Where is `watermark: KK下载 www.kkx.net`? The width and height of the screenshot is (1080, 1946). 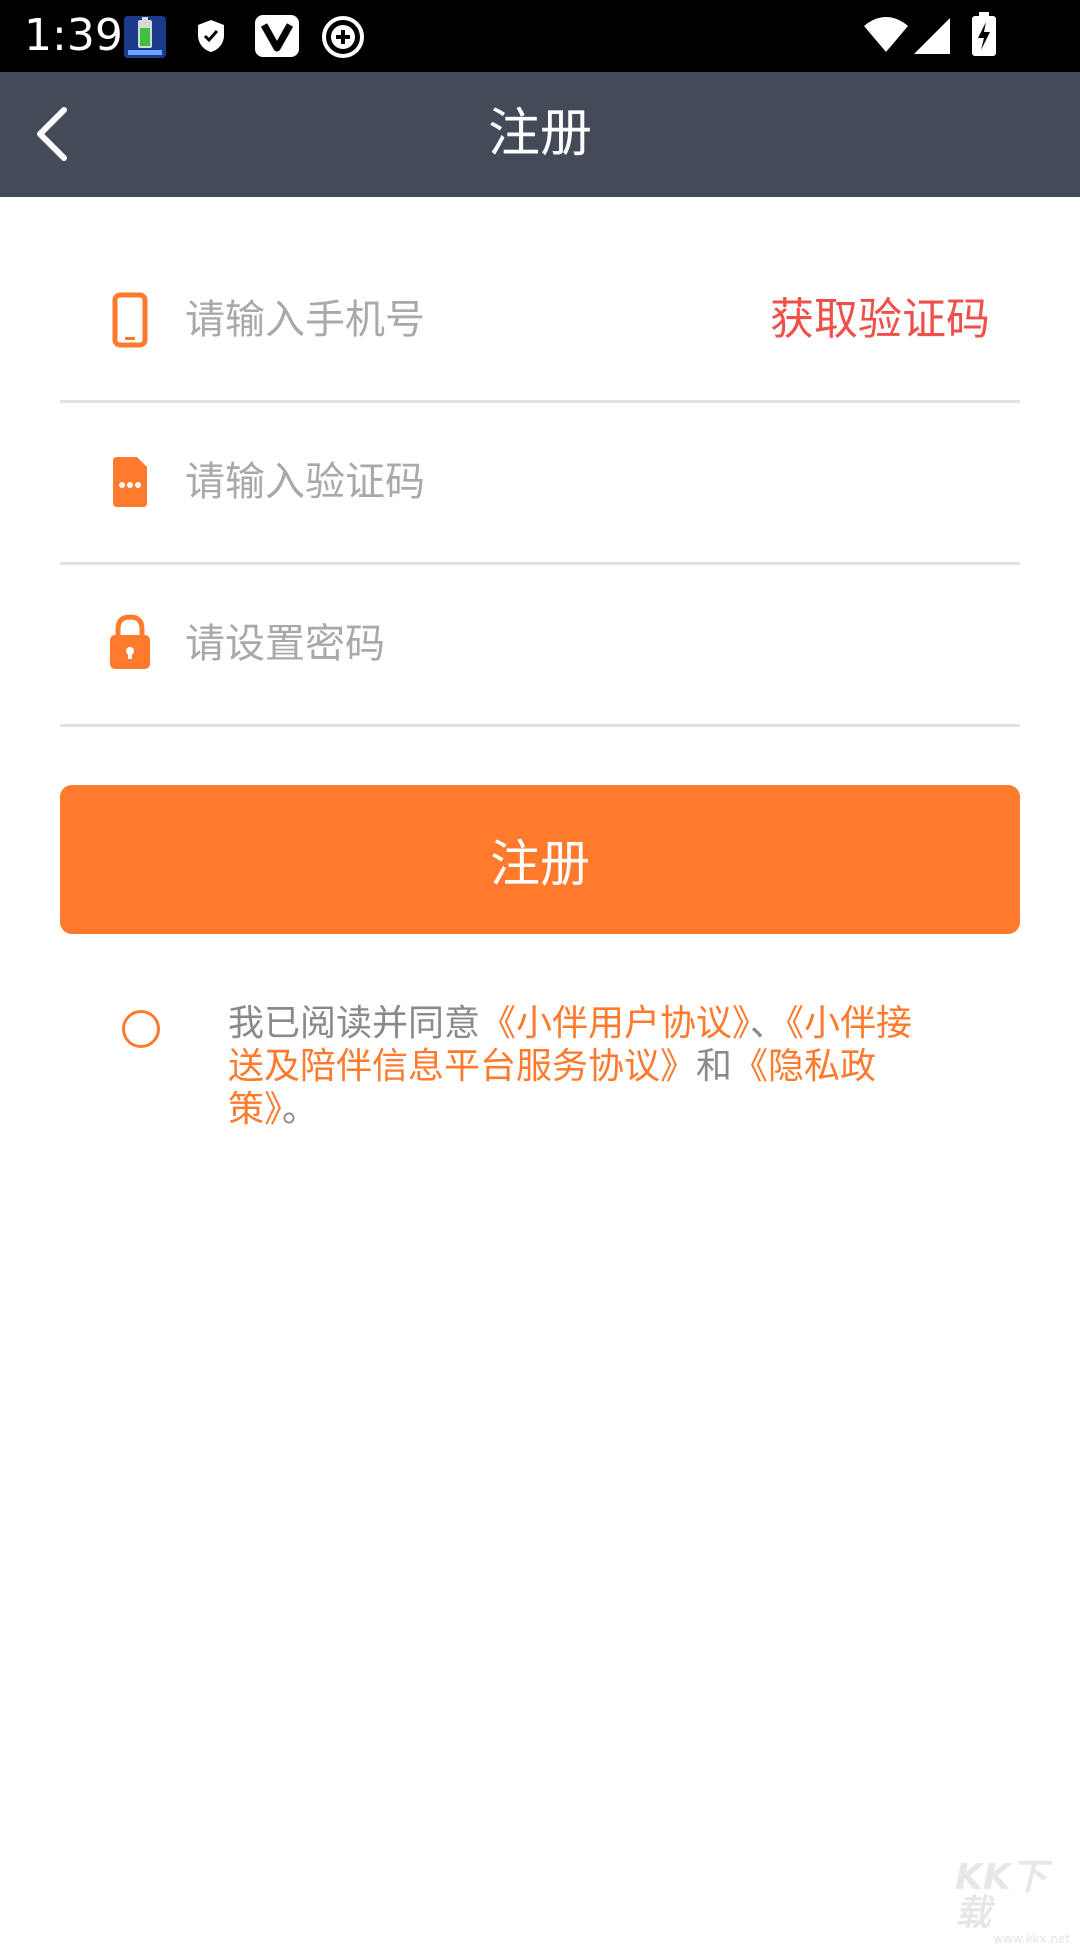
watermark: KK下载 www.kkx.net is located at coordinates (1012, 1903).